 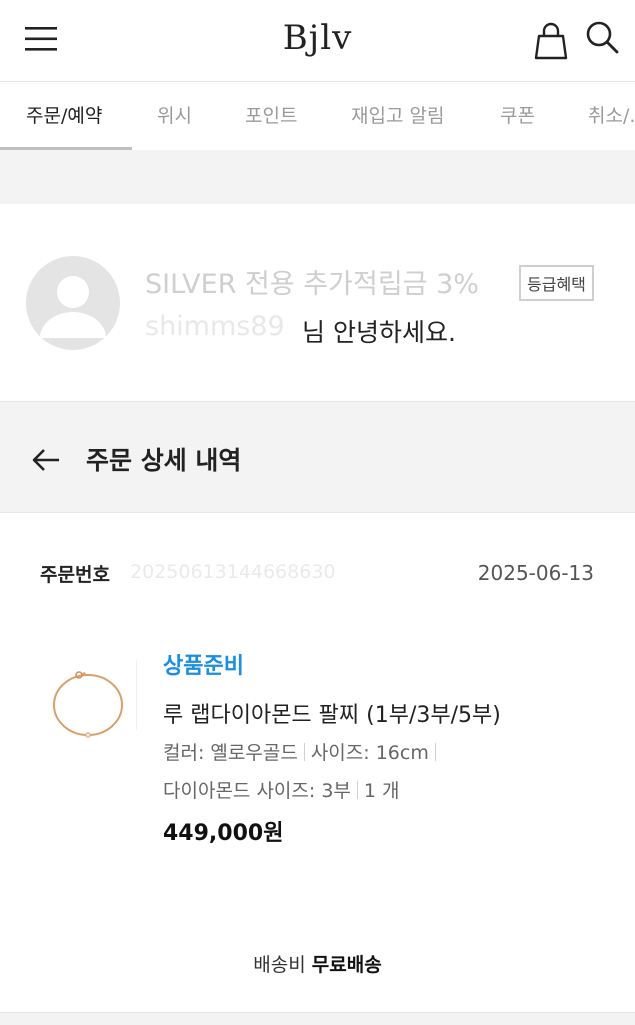 I want to click on product-thumbnail, so click(x=89, y=700).